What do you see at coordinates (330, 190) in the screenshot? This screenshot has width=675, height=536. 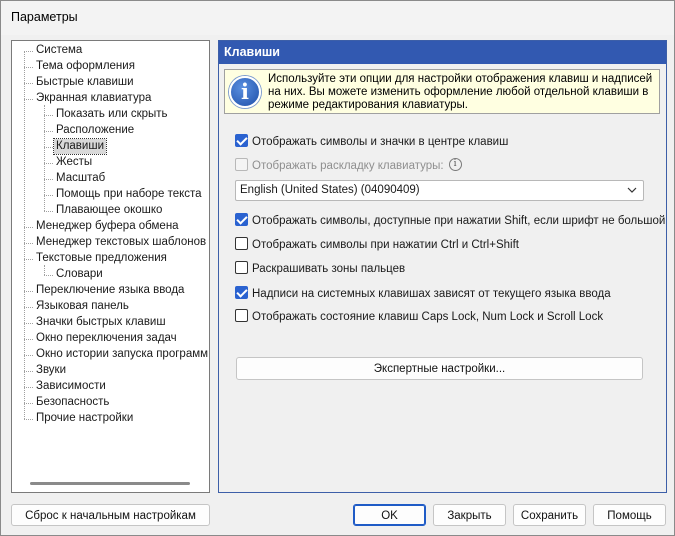 I see `select-value: English (United States) (04090409)` at bounding box center [330, 190].